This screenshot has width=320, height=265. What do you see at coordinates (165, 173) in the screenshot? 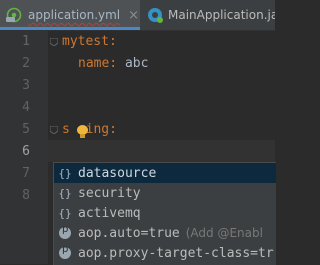
I see `completion-item: {} datasource` at bounding box center [165, 173].